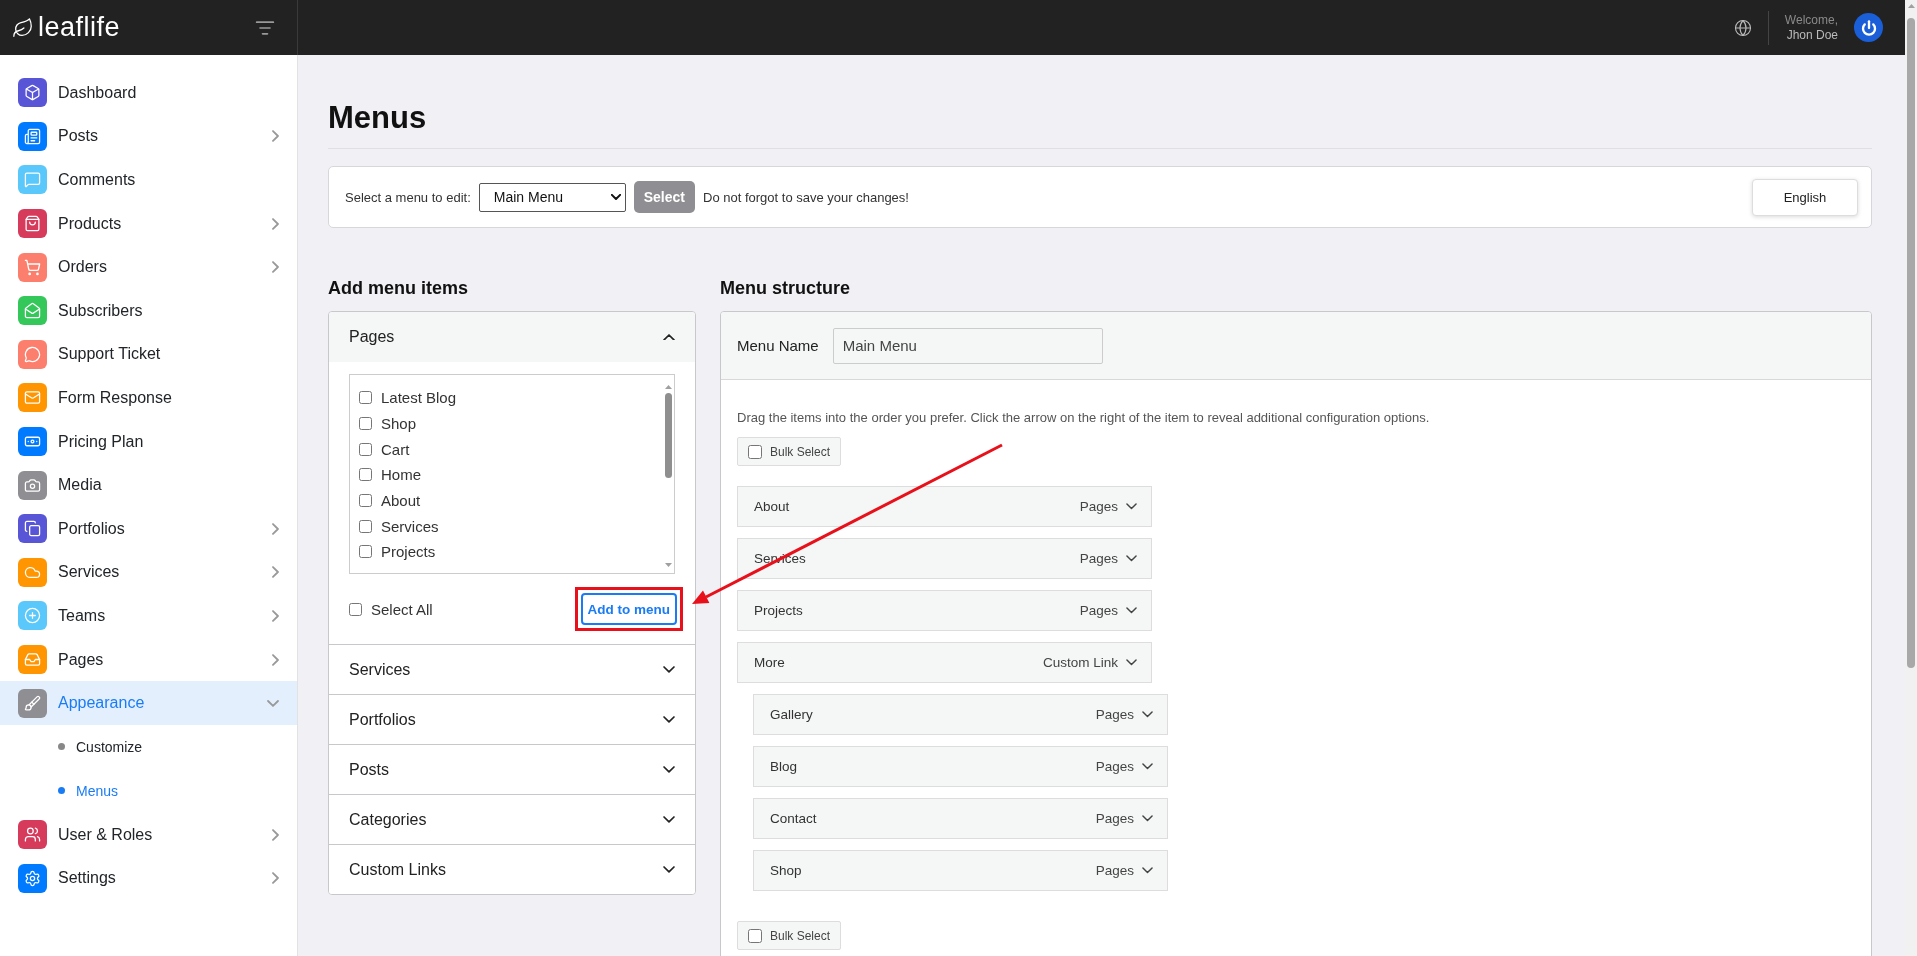  I want to click on power-icon, so click(1868, 27).